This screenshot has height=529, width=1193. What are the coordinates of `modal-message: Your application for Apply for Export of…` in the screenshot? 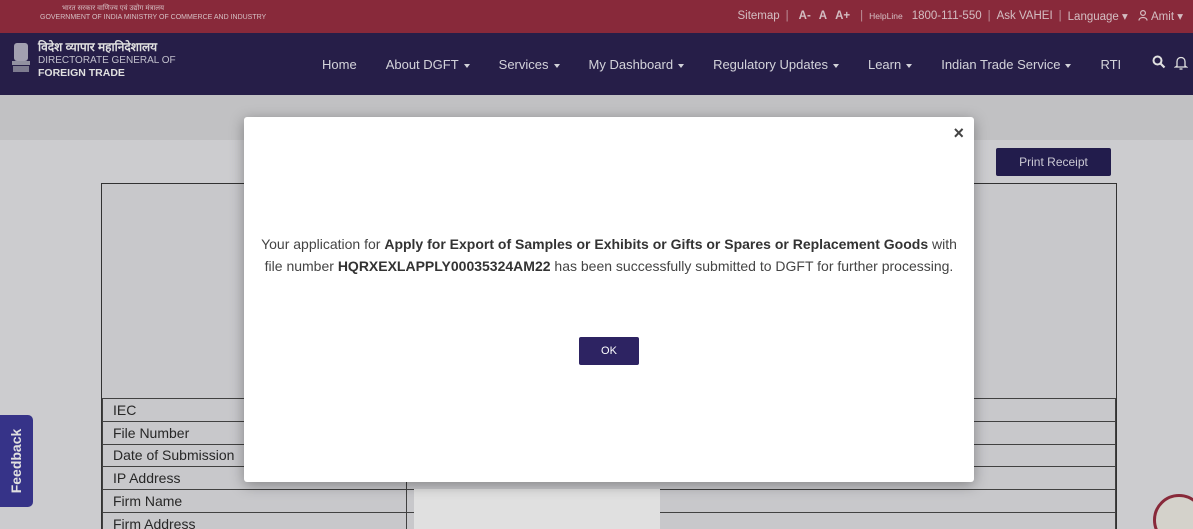 It's located at (609, 255).